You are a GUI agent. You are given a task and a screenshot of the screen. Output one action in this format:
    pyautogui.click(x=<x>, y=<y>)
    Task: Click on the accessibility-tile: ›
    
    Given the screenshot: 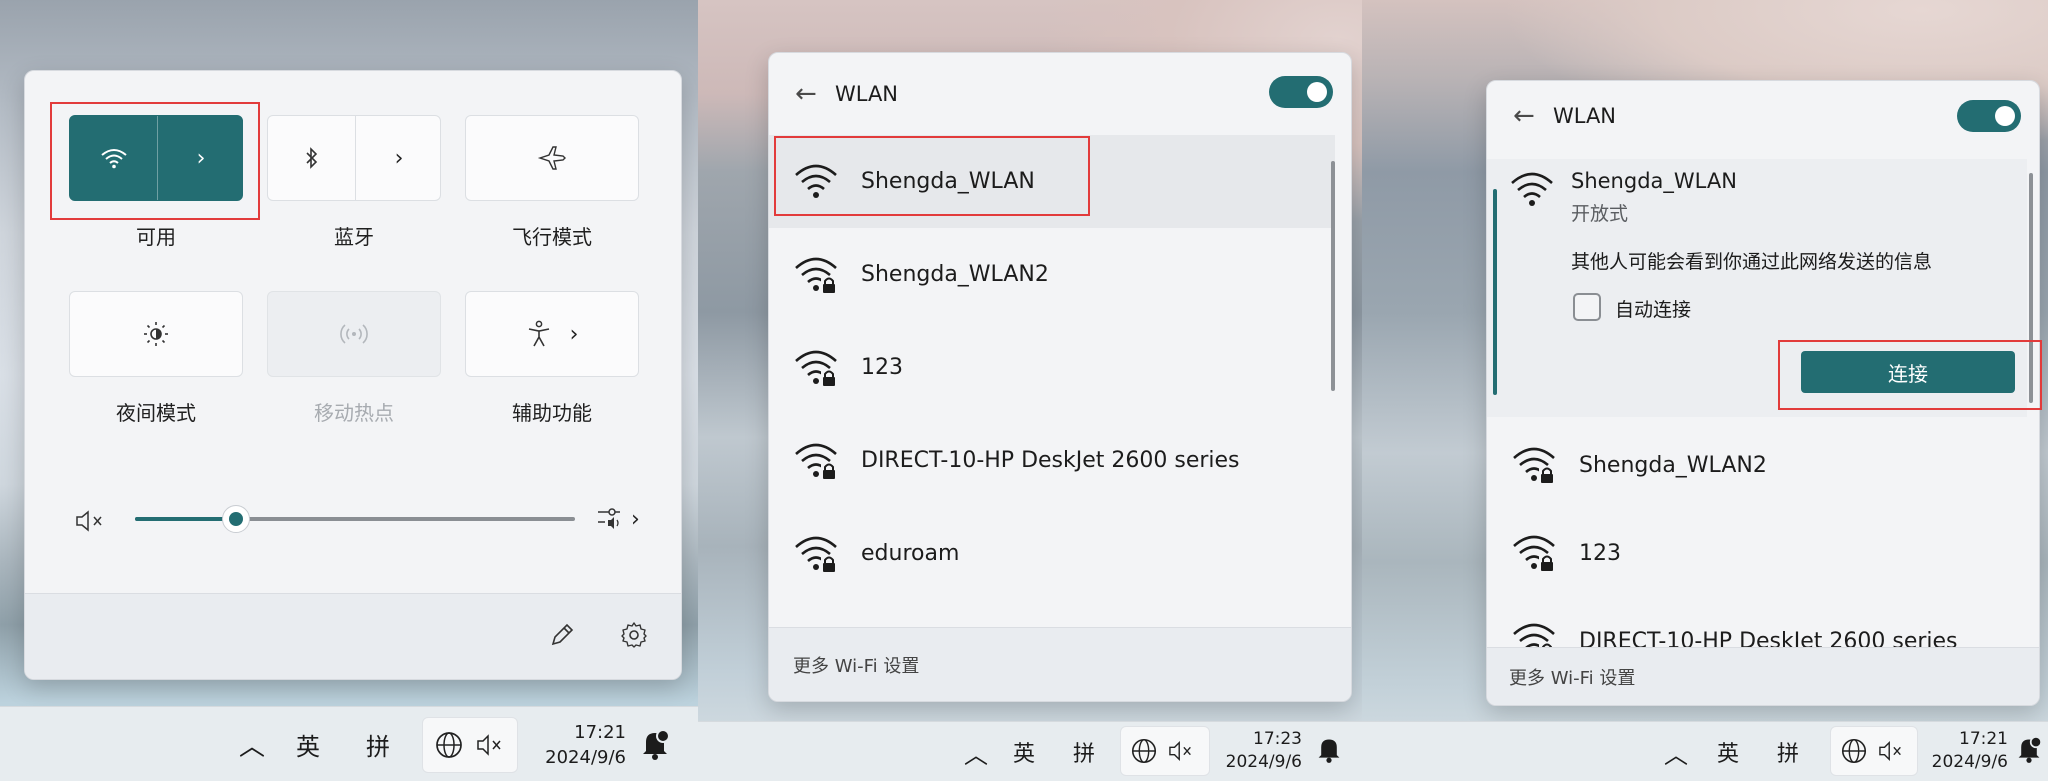 What is the action you would take?
    pyautogui.click(x=552, y=334)
    